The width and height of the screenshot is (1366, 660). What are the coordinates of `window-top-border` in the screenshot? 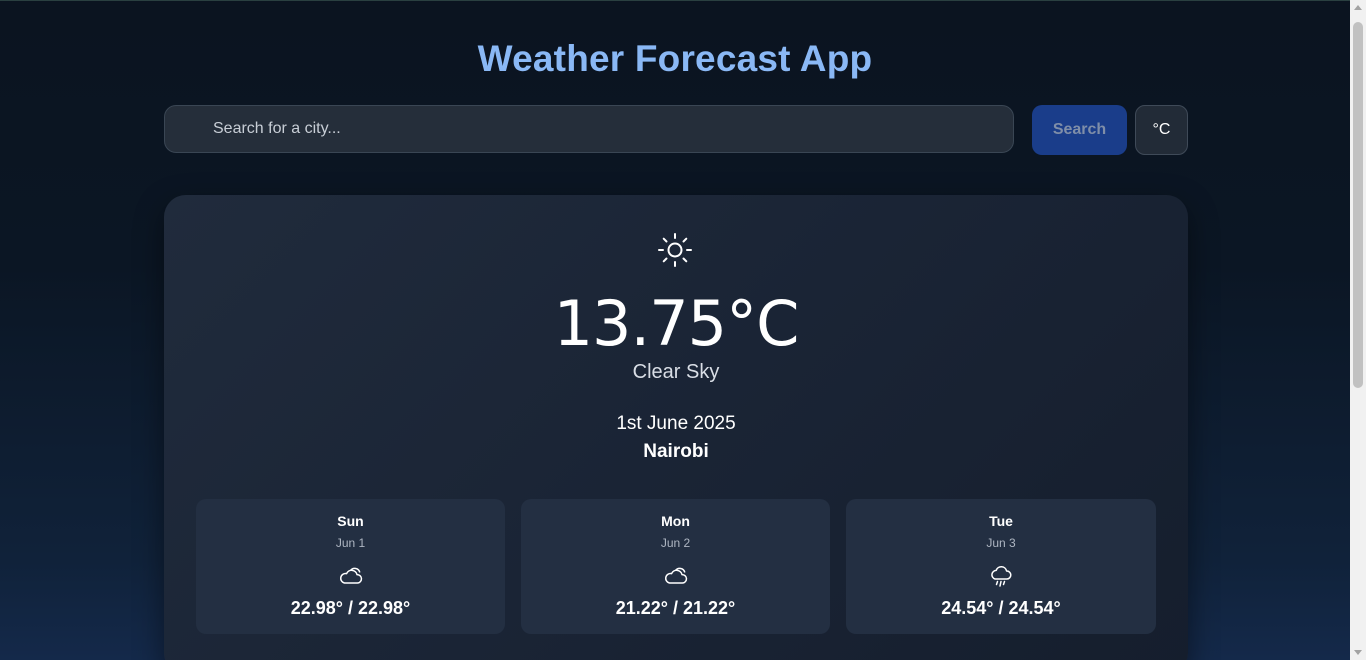 It's located at (683, 0).